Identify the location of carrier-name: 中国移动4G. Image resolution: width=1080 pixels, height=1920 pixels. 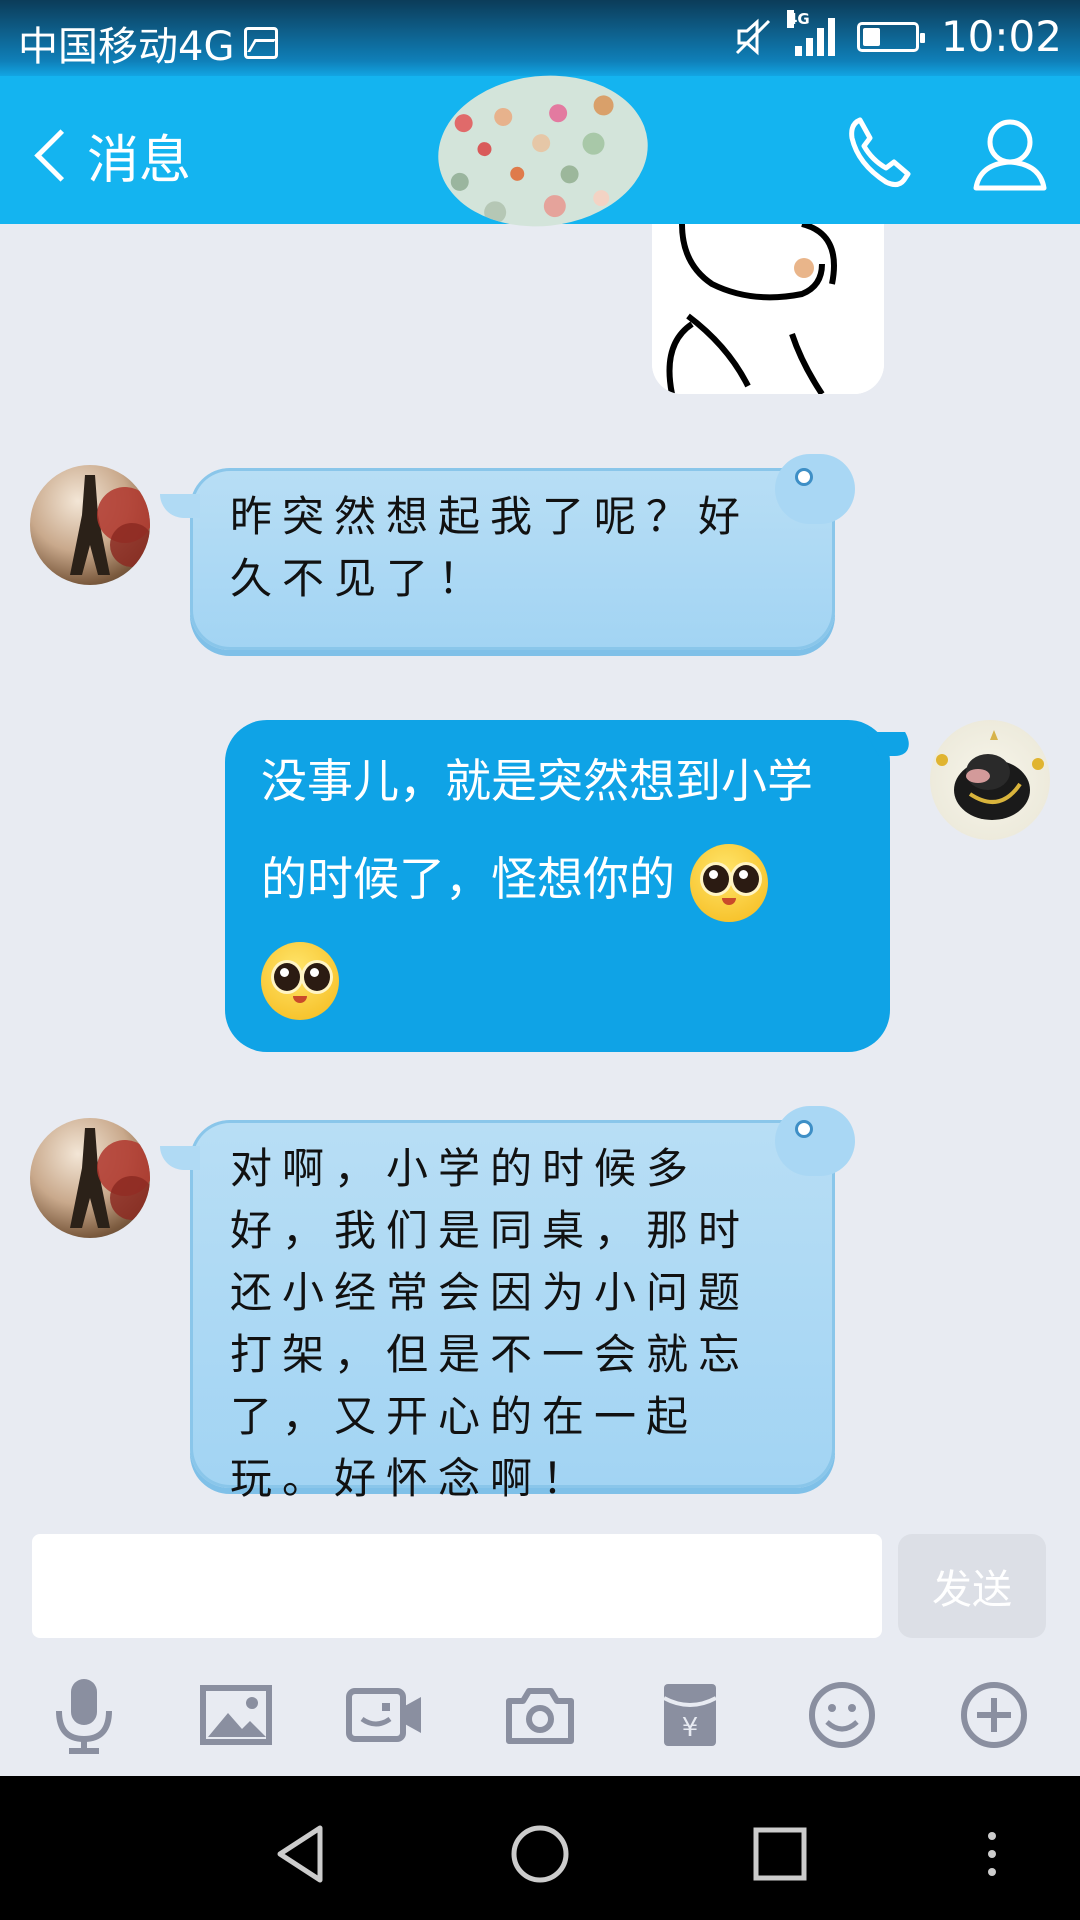
(126, 47).